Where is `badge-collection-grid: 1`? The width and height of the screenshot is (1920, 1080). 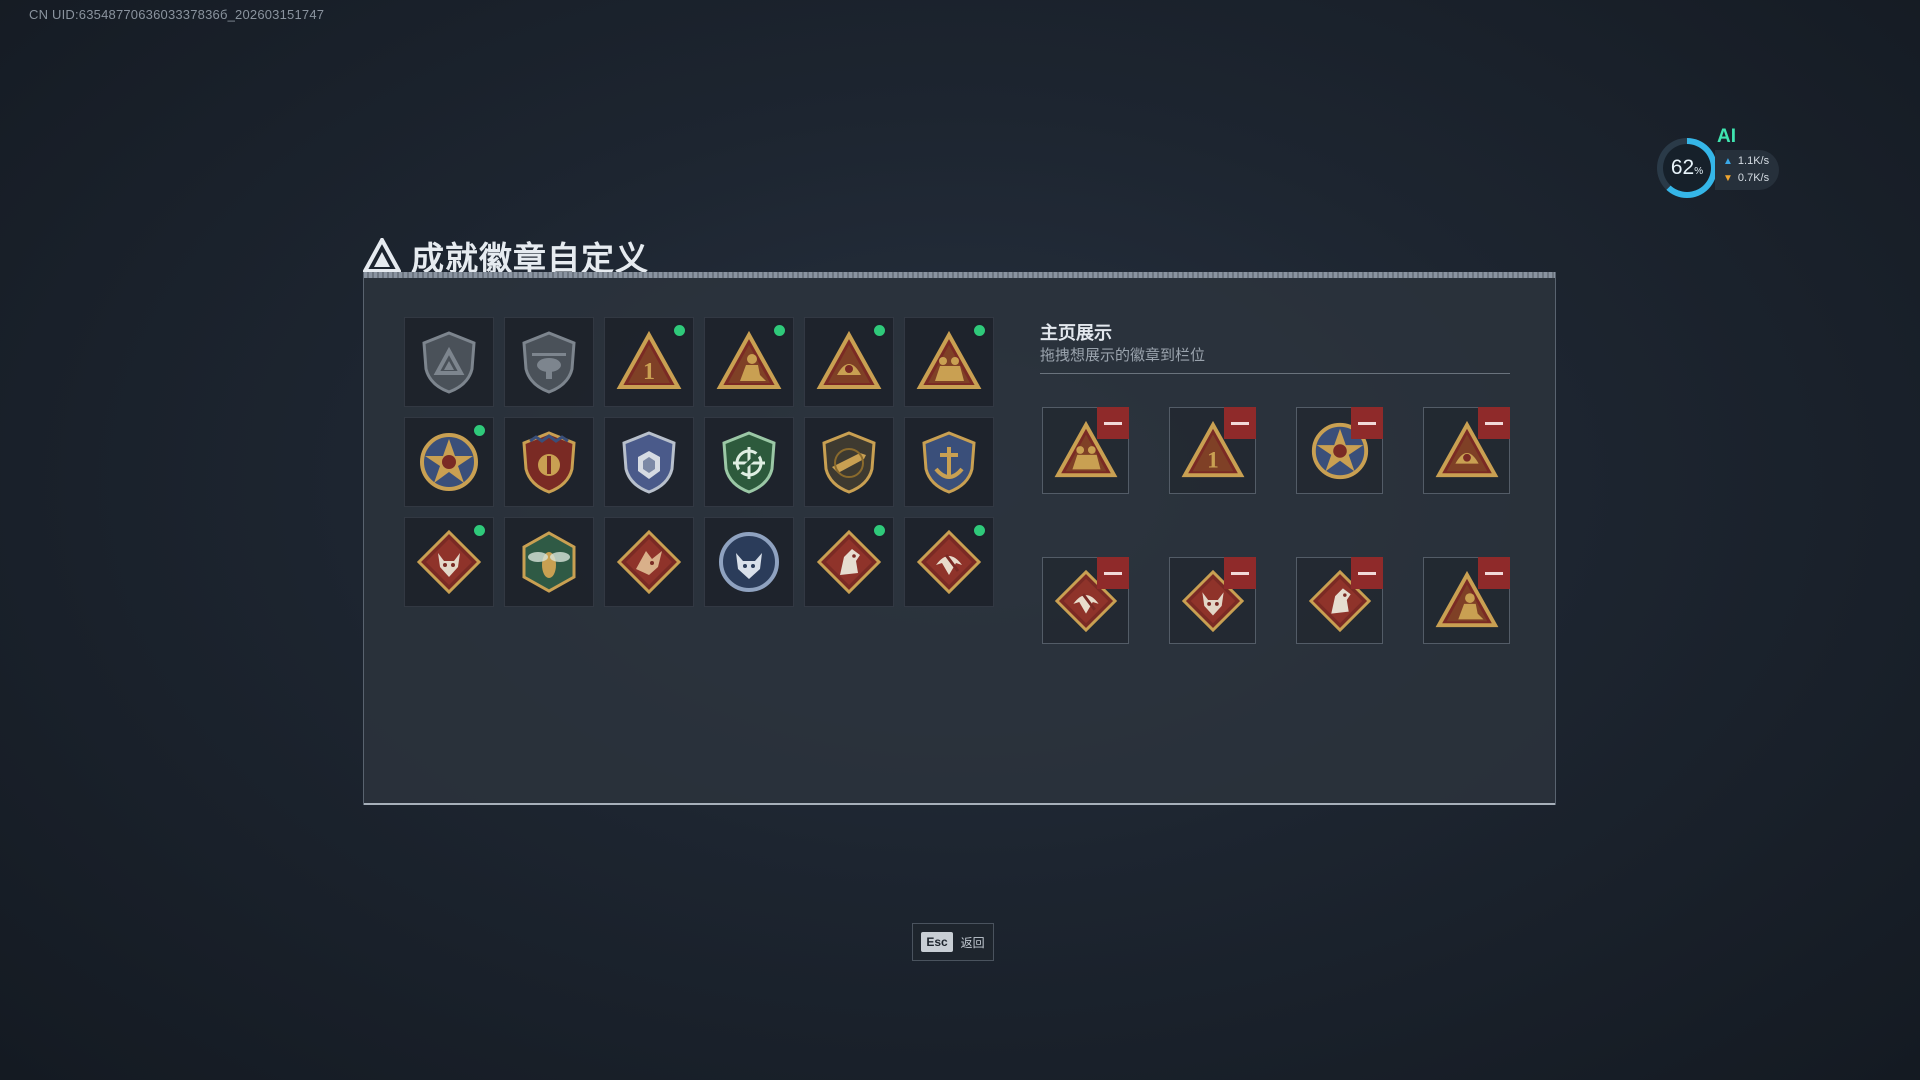 badge-collection-grid: 1 is located at coordinates (699, 462).